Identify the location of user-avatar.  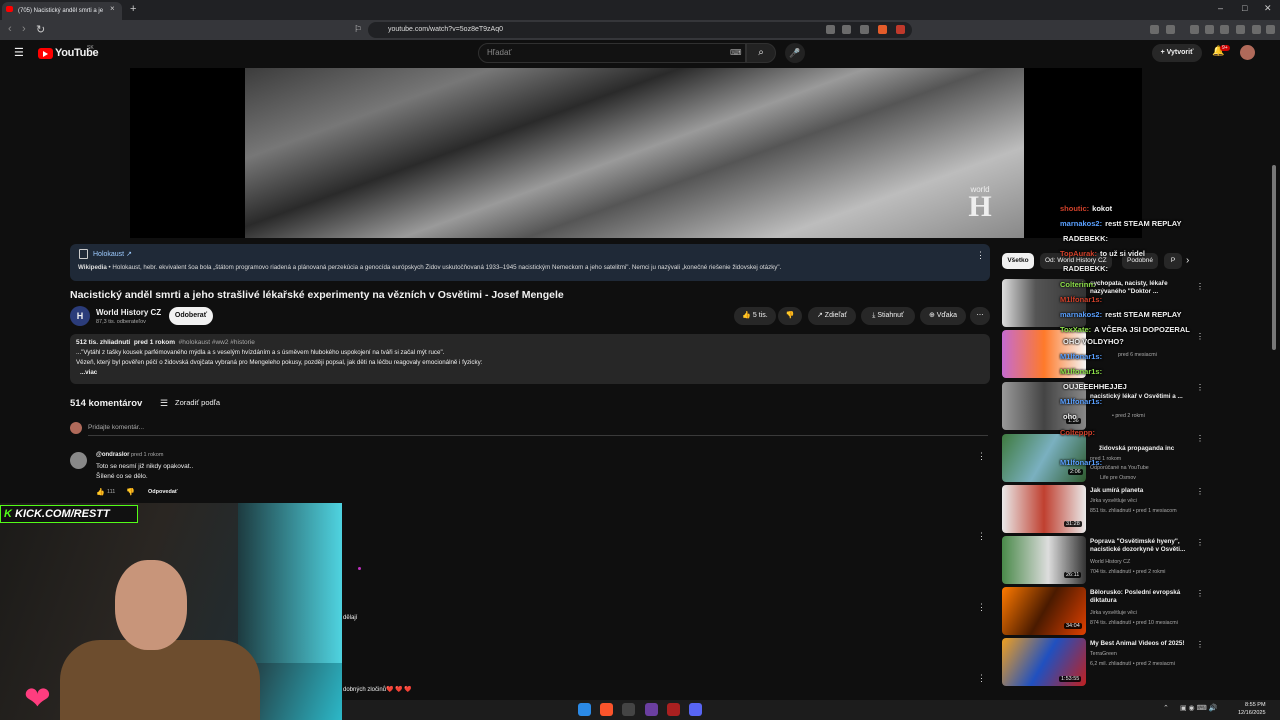
(76, 428).